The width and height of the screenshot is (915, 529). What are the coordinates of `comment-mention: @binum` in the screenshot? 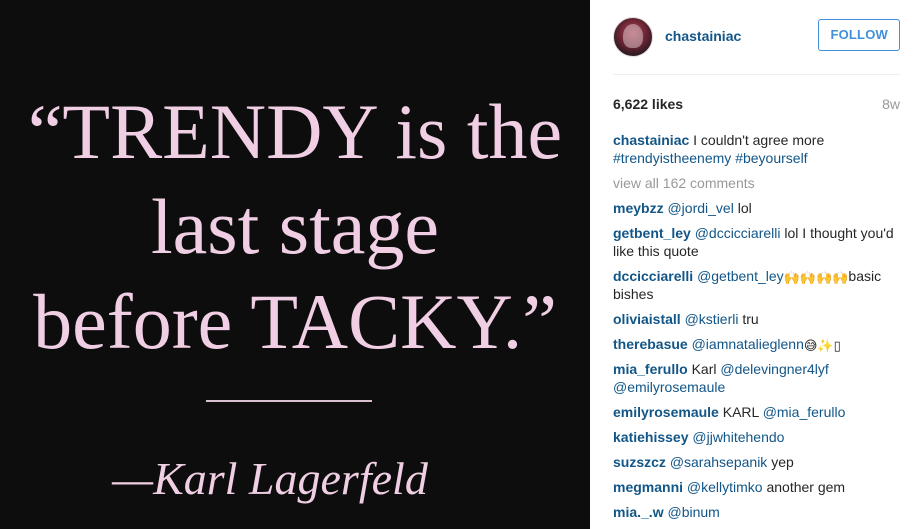 It's located at (693, 512).